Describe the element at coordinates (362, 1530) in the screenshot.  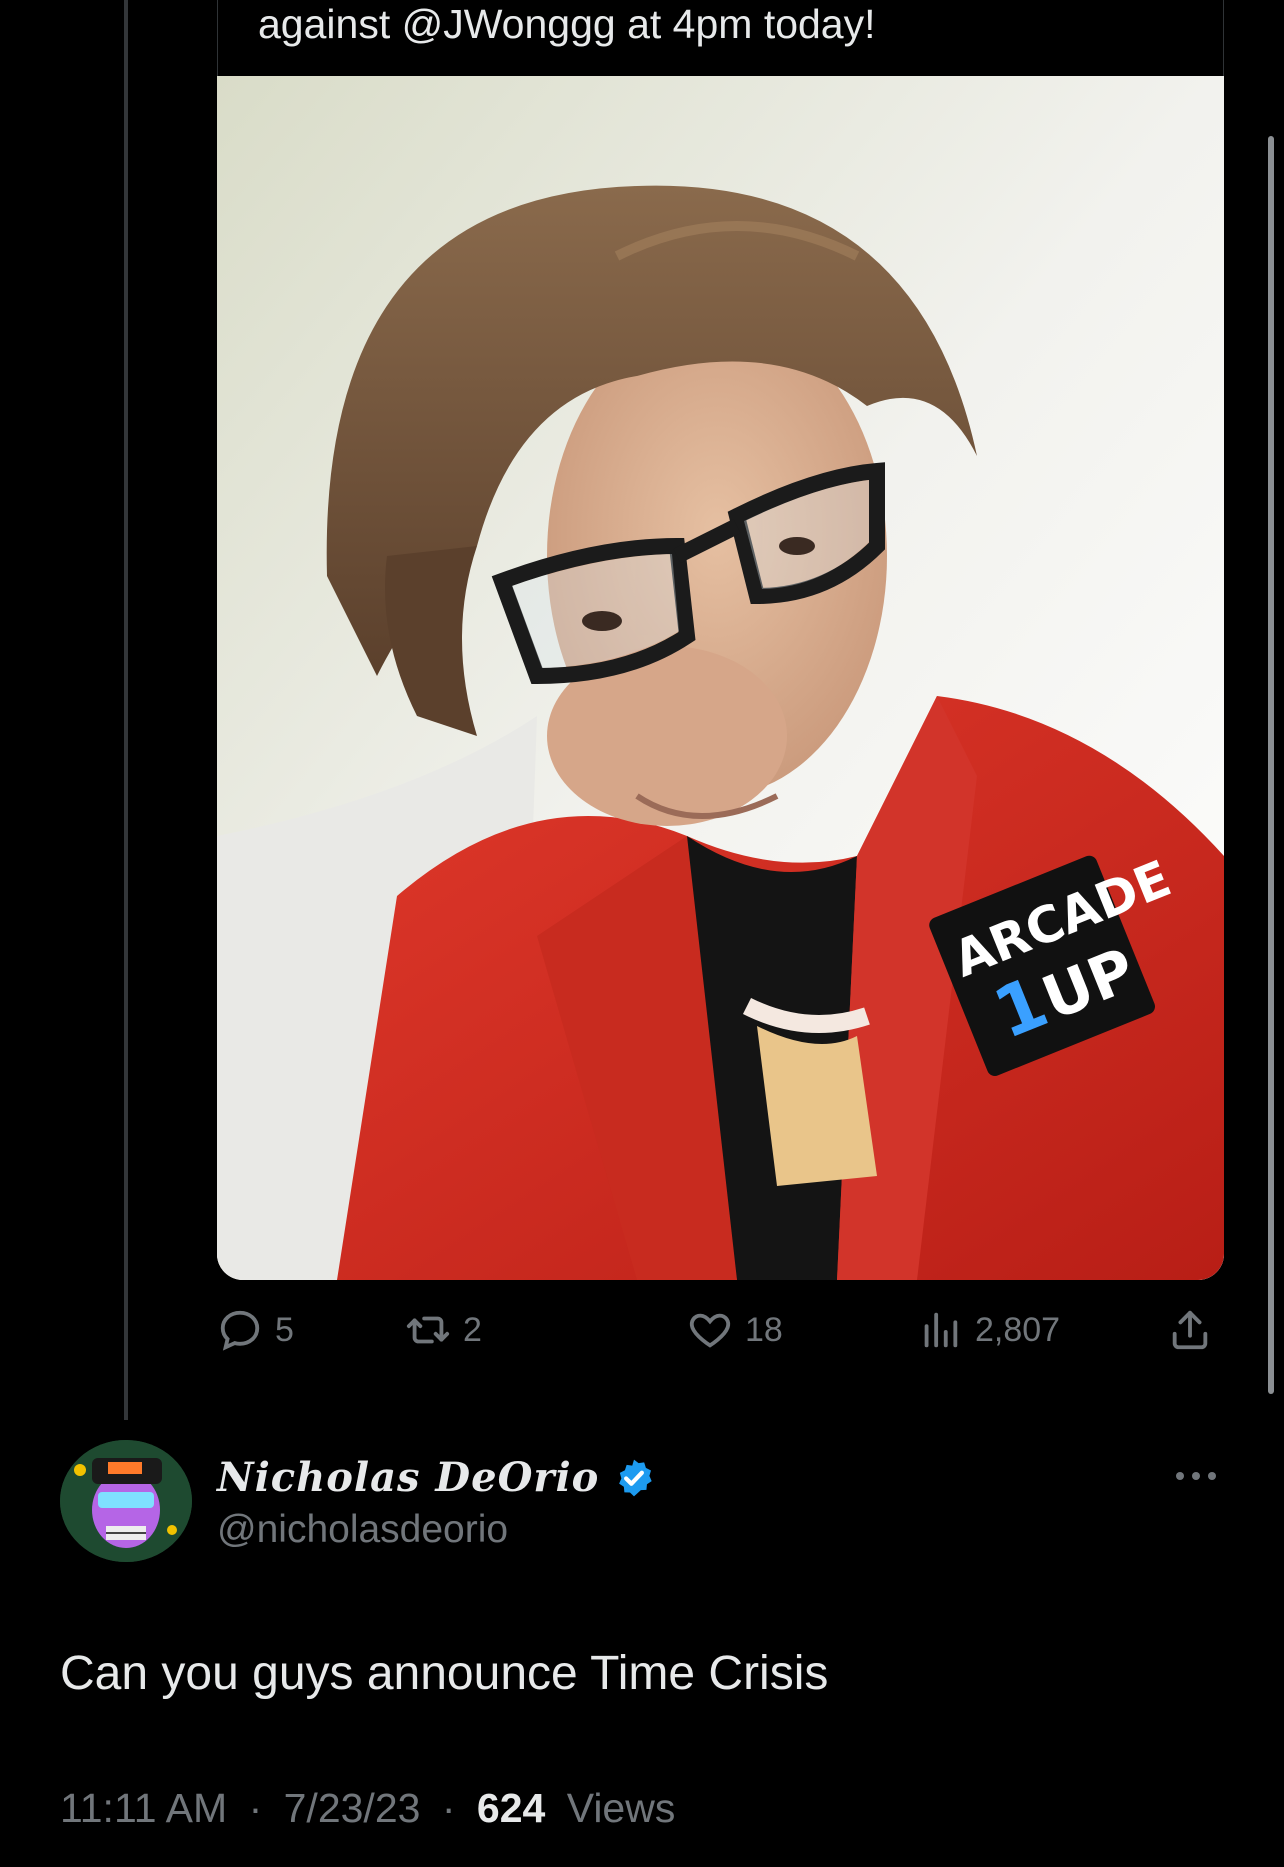
I see `user-handle: @nicholasdeorio` at that location.